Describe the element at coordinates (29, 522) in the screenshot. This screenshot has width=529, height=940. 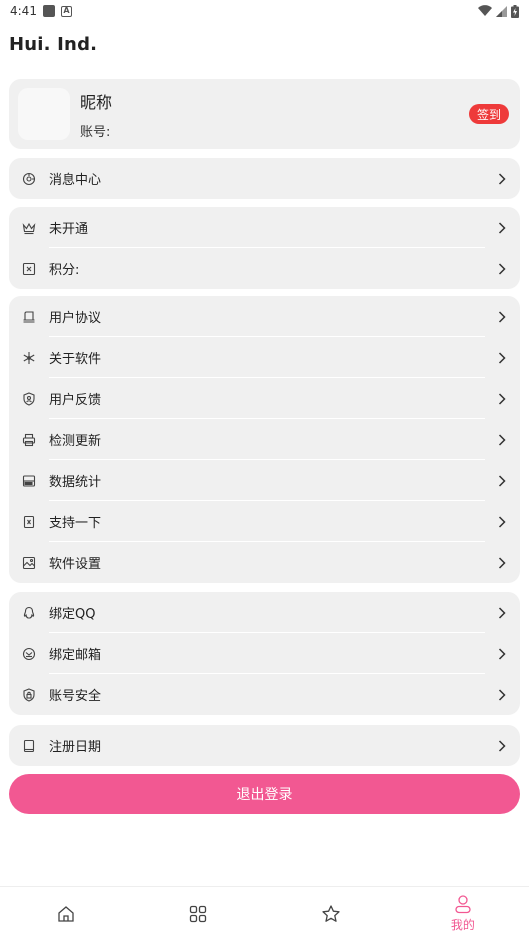
I see `support-icon` at that location.